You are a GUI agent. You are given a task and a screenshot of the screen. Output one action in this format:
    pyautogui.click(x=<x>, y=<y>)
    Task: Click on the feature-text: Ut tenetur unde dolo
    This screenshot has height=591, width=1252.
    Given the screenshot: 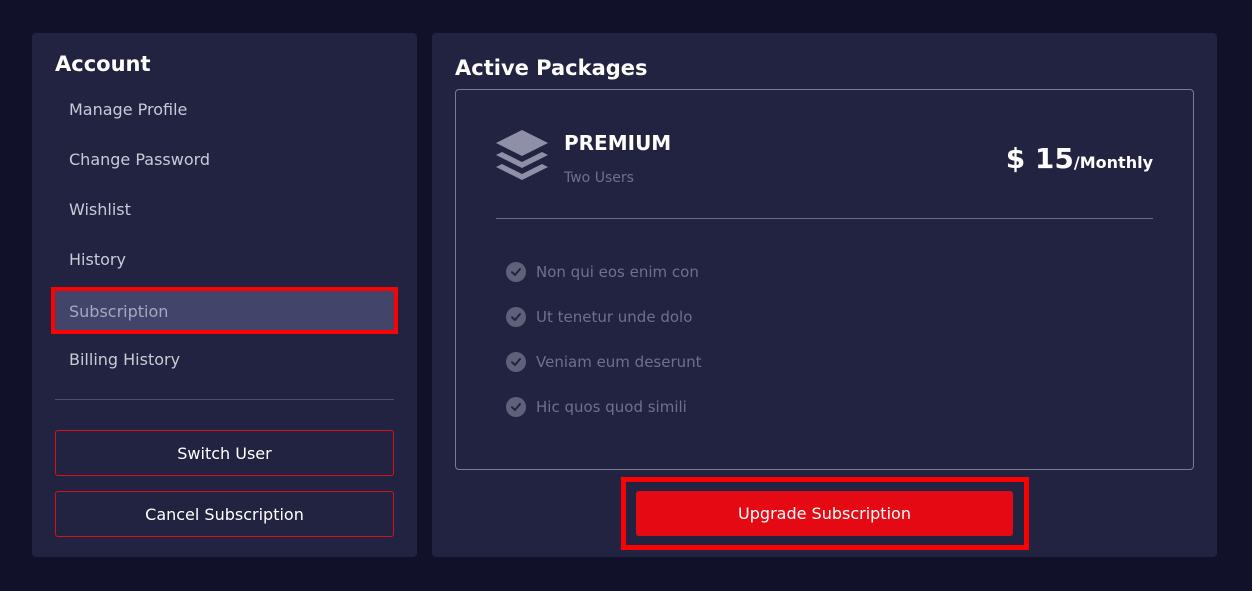 What is the action you would take?
    pyautogui.click(x=614, y=317)
    